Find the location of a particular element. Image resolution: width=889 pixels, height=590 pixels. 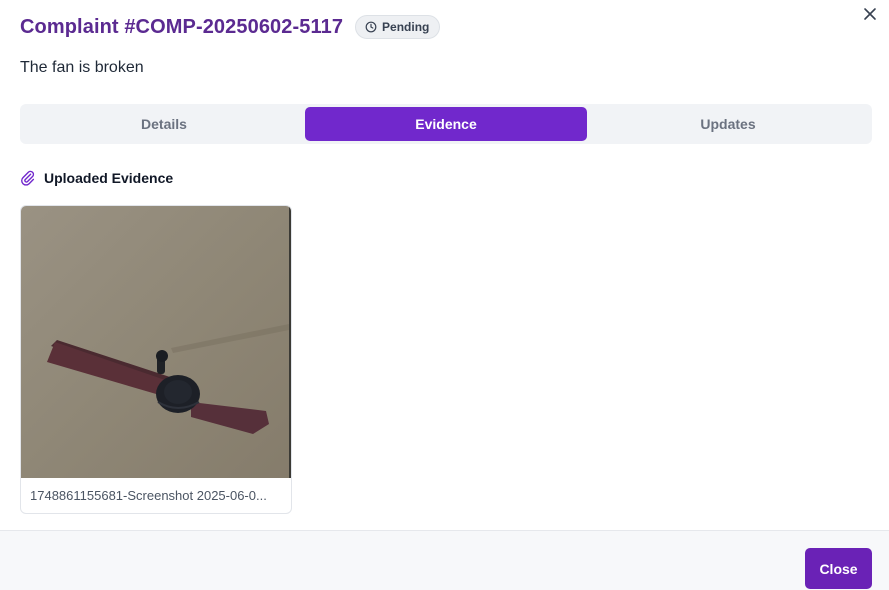

status-label: Pending is located at coordinates (406, 27).